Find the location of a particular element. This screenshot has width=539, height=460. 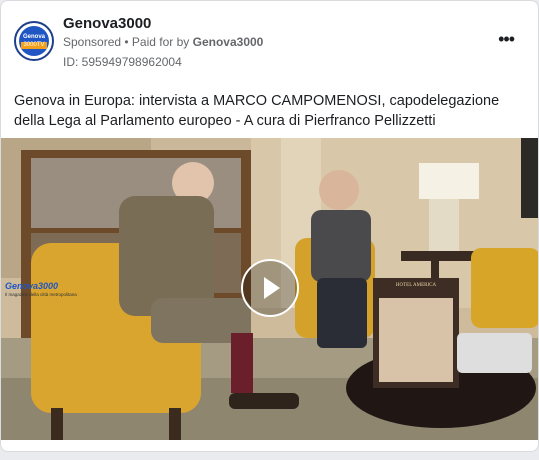

page-name: Genova3000 is located at coordinates (107, 23).